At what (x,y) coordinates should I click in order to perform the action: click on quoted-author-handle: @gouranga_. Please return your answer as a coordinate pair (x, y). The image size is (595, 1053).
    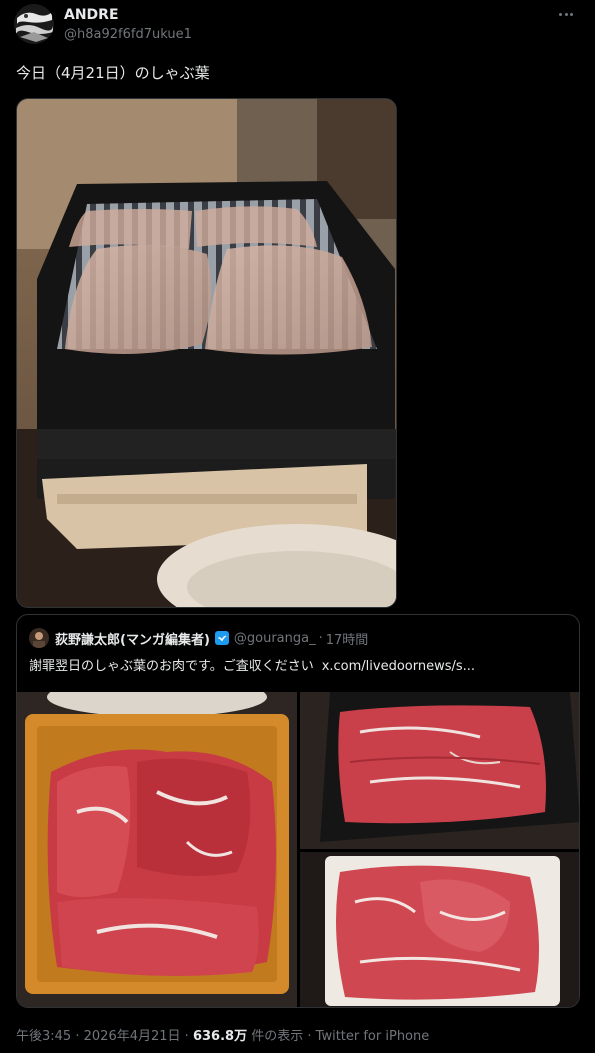
    Looking at the image, I should click on (275, 638).